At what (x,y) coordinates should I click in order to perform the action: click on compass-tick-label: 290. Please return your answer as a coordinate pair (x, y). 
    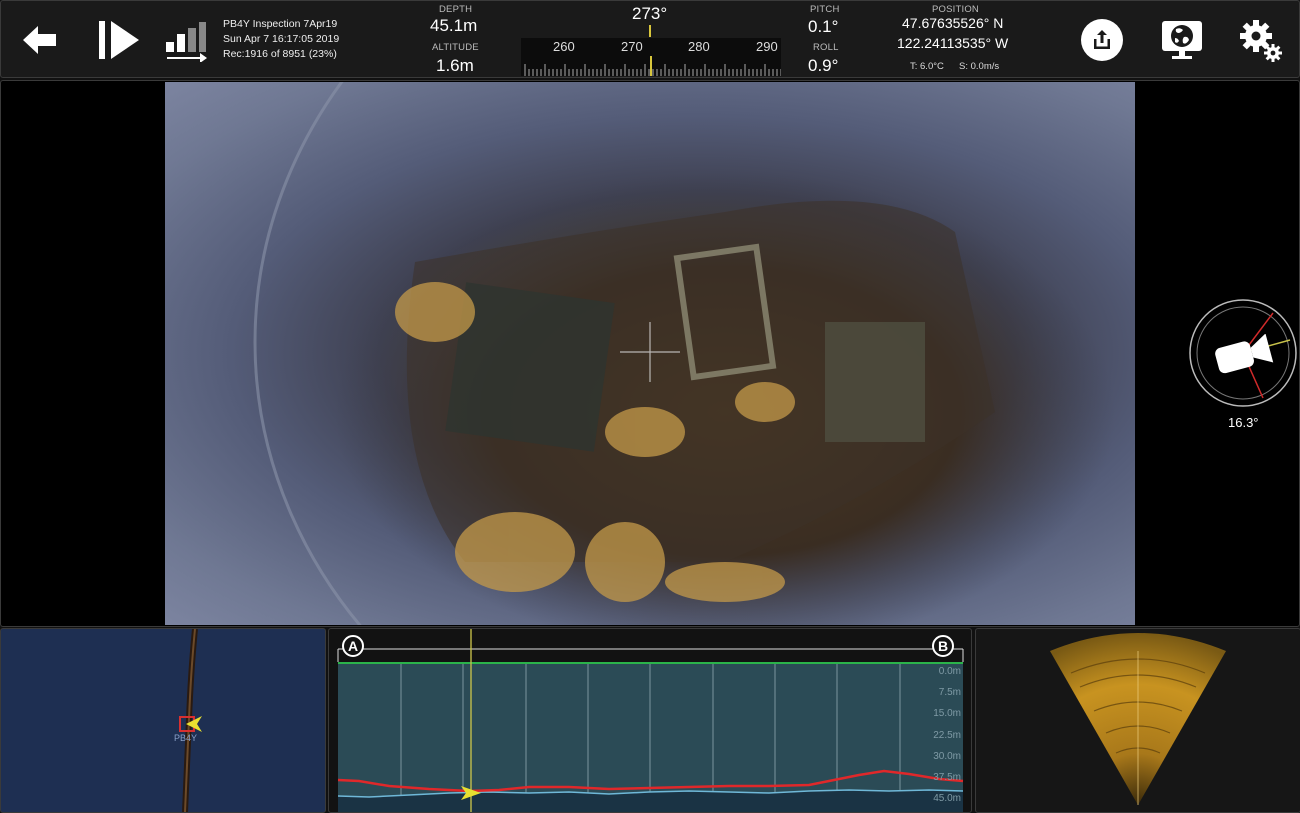
    Looking at the image, I should click on (767, 46).